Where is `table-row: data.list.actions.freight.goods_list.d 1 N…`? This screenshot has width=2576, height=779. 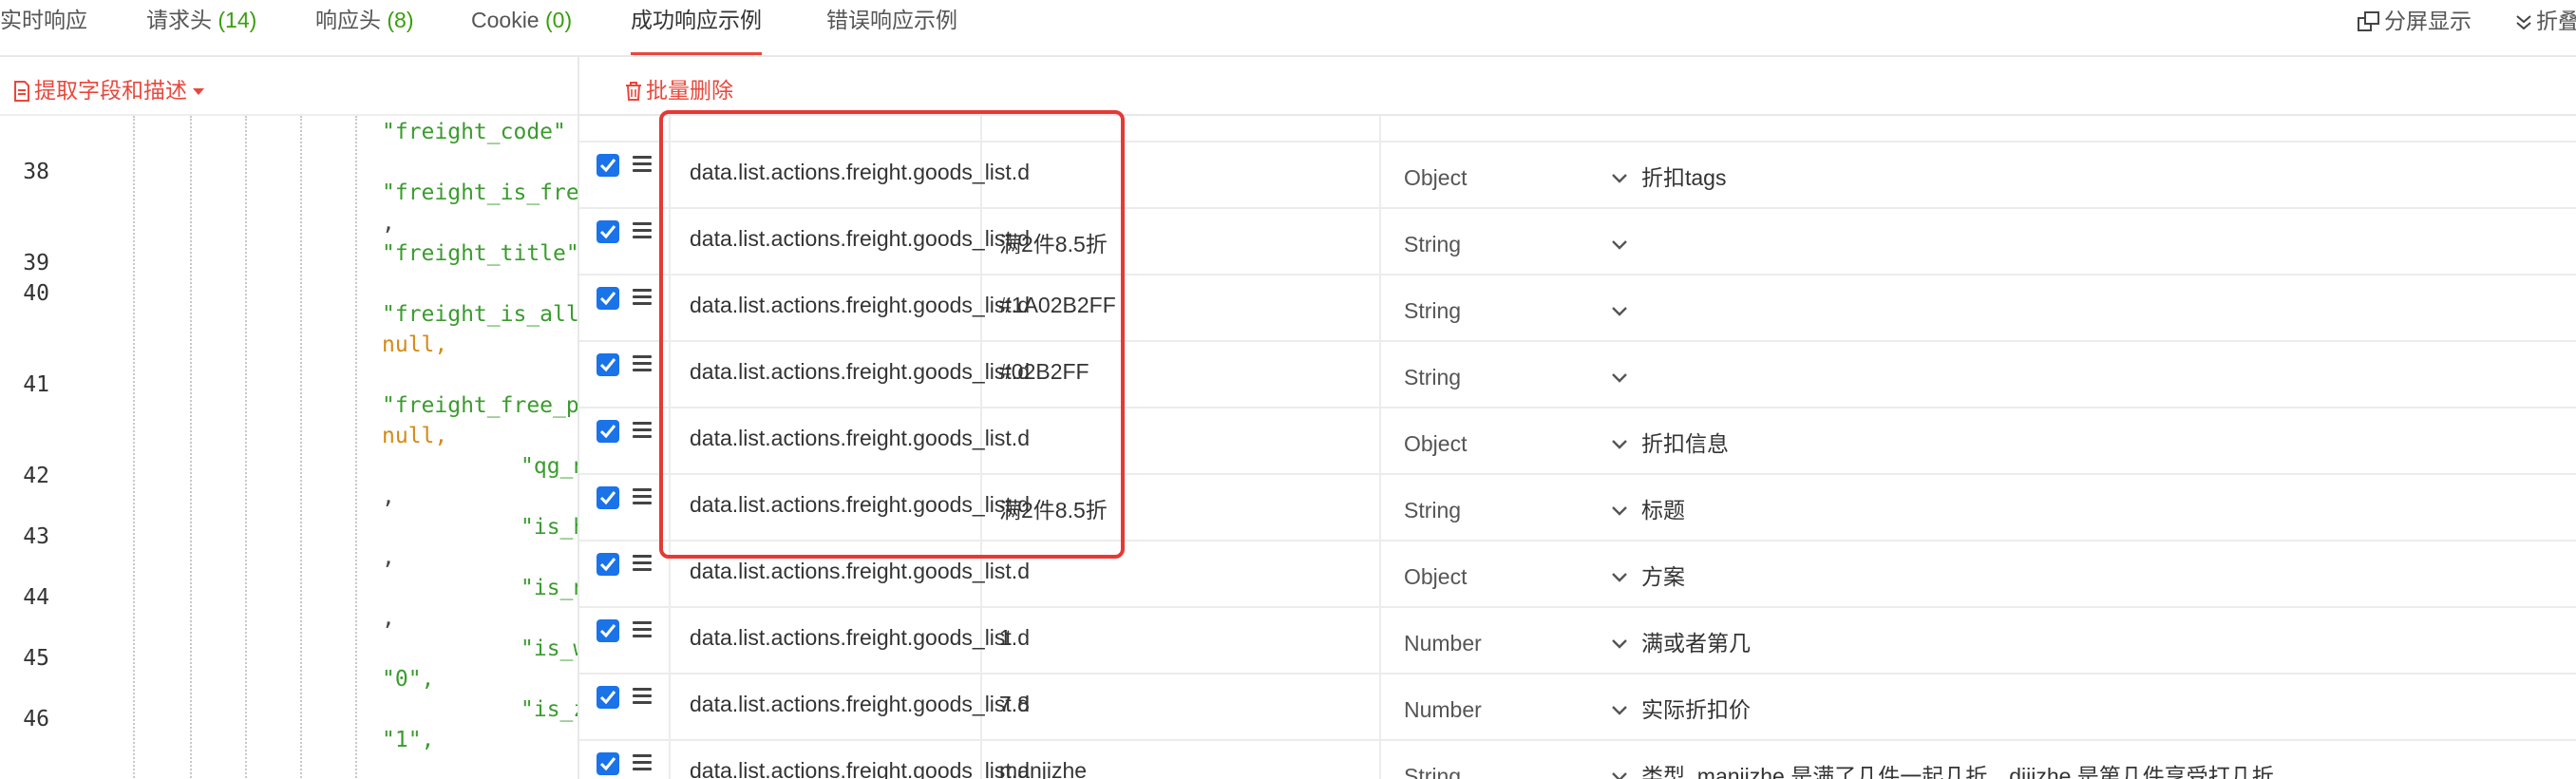
table-row: data.list.actions.freight.goods_list.d 1 N… is located at coordinates (1577, 641).